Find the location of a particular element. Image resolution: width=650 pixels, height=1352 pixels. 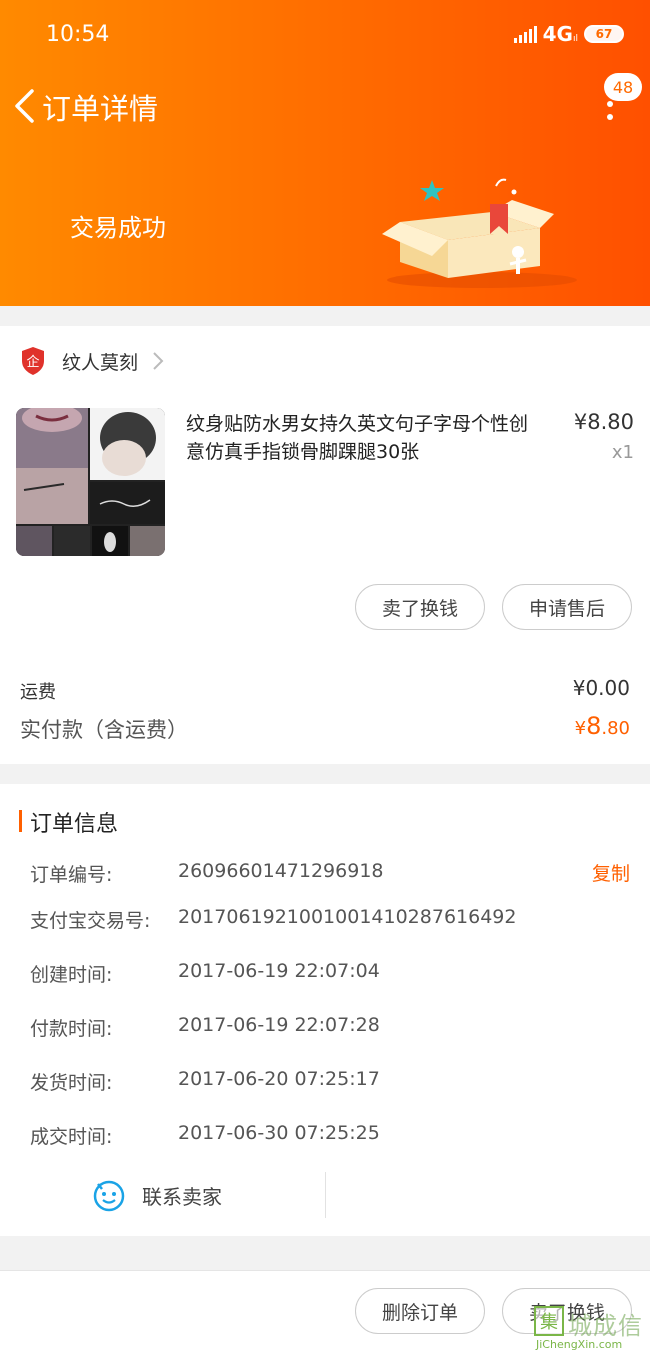

contact-seller-button: 联系卖家 is located at coordinates (157, 1195).